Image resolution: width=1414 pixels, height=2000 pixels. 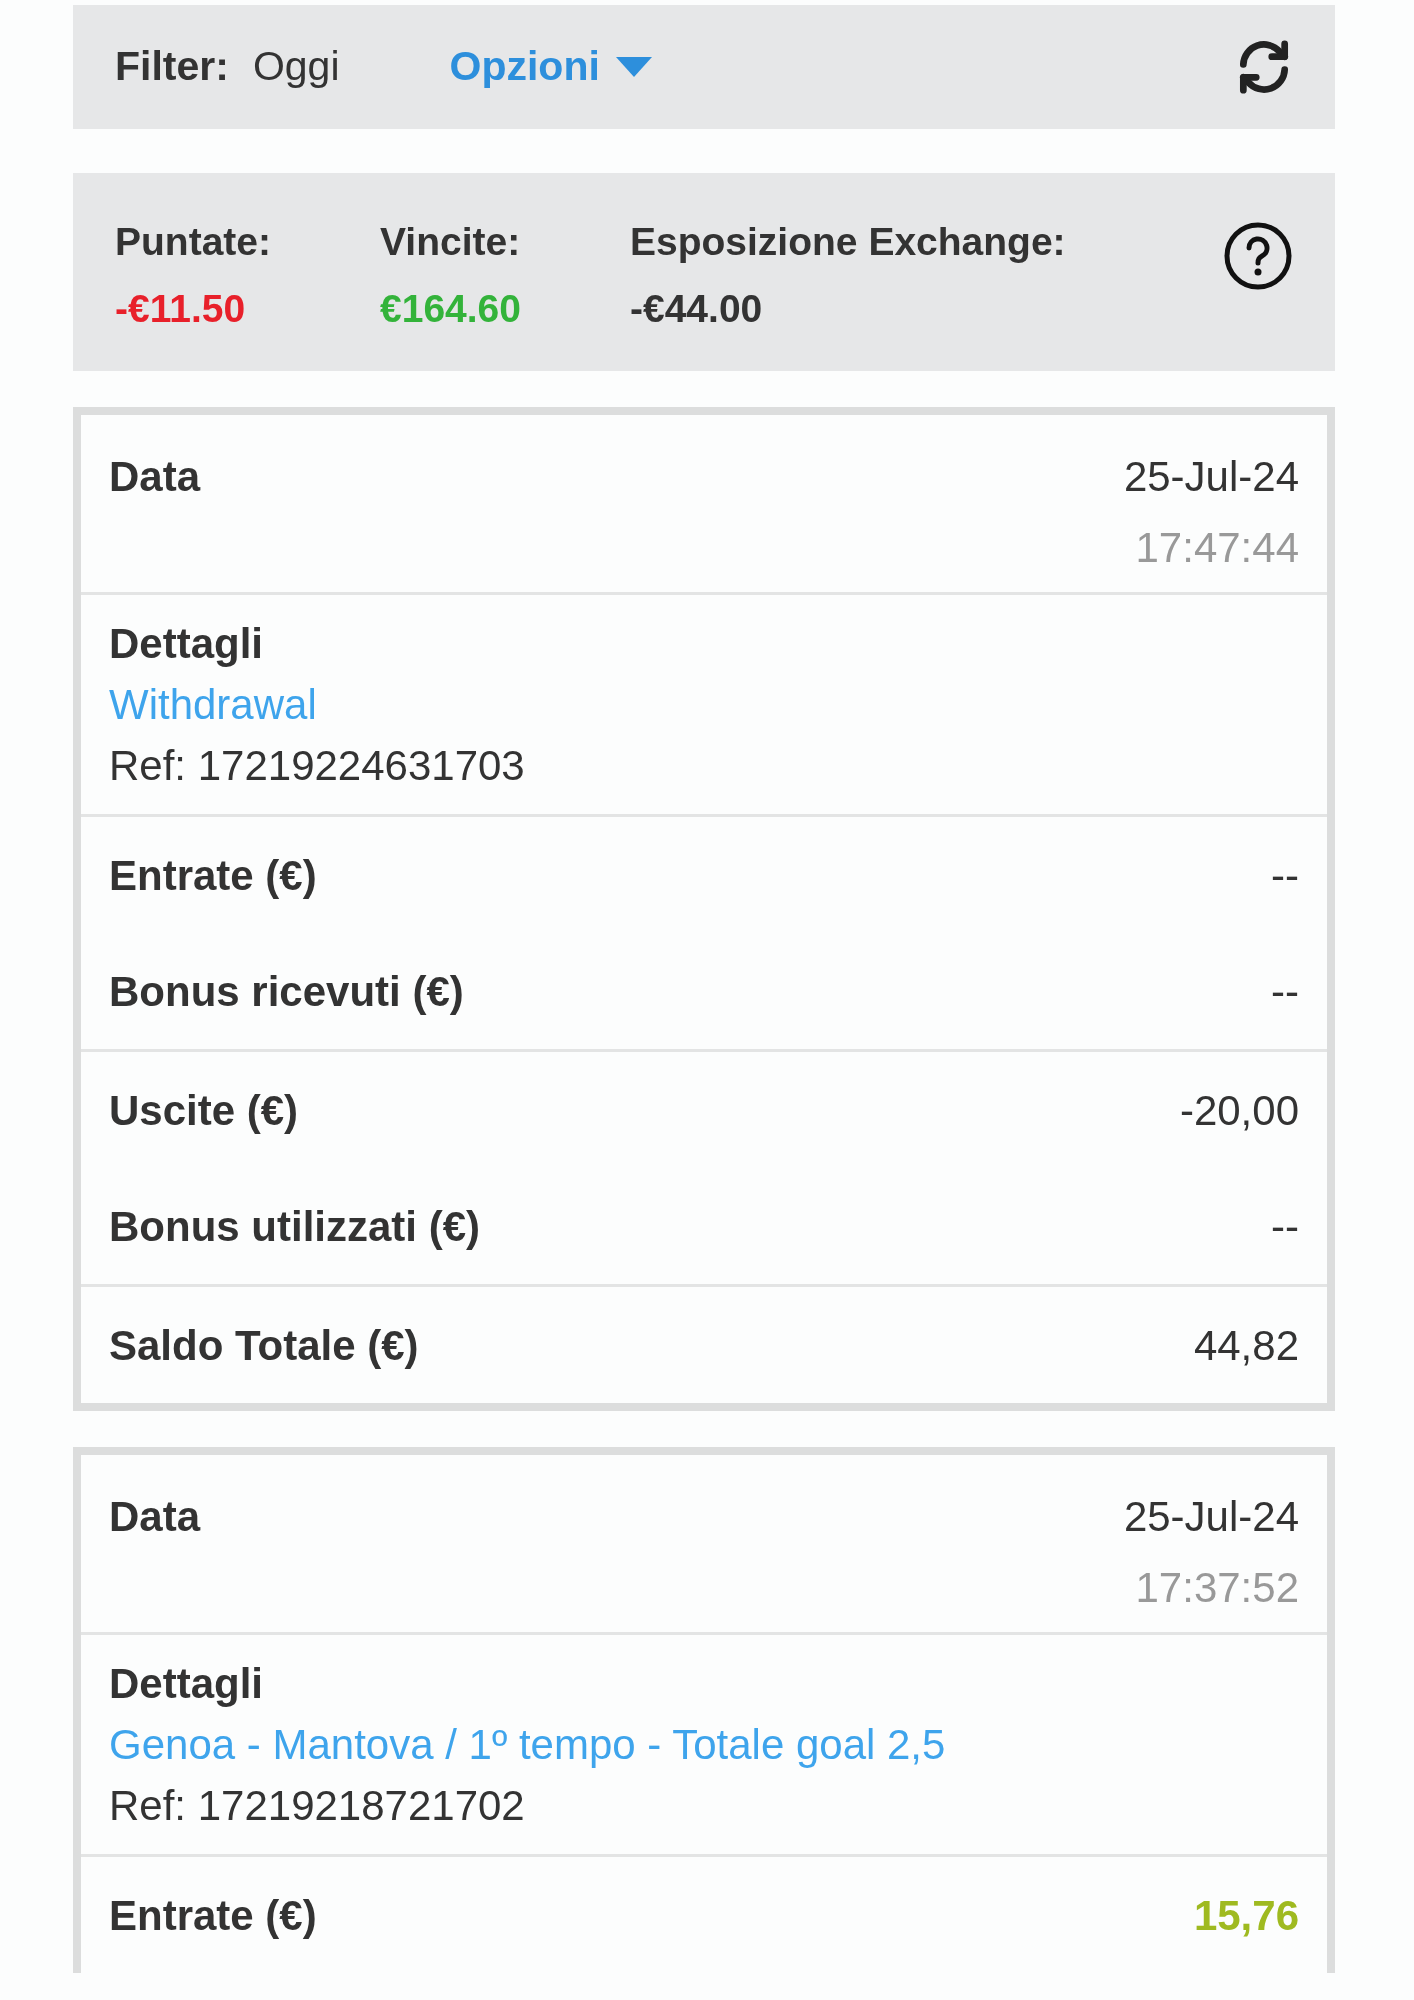 What do you see at coordinates (451, 308) in the screenshot?
I see `summary-value: €164.60` at bounding box center [451, 308].